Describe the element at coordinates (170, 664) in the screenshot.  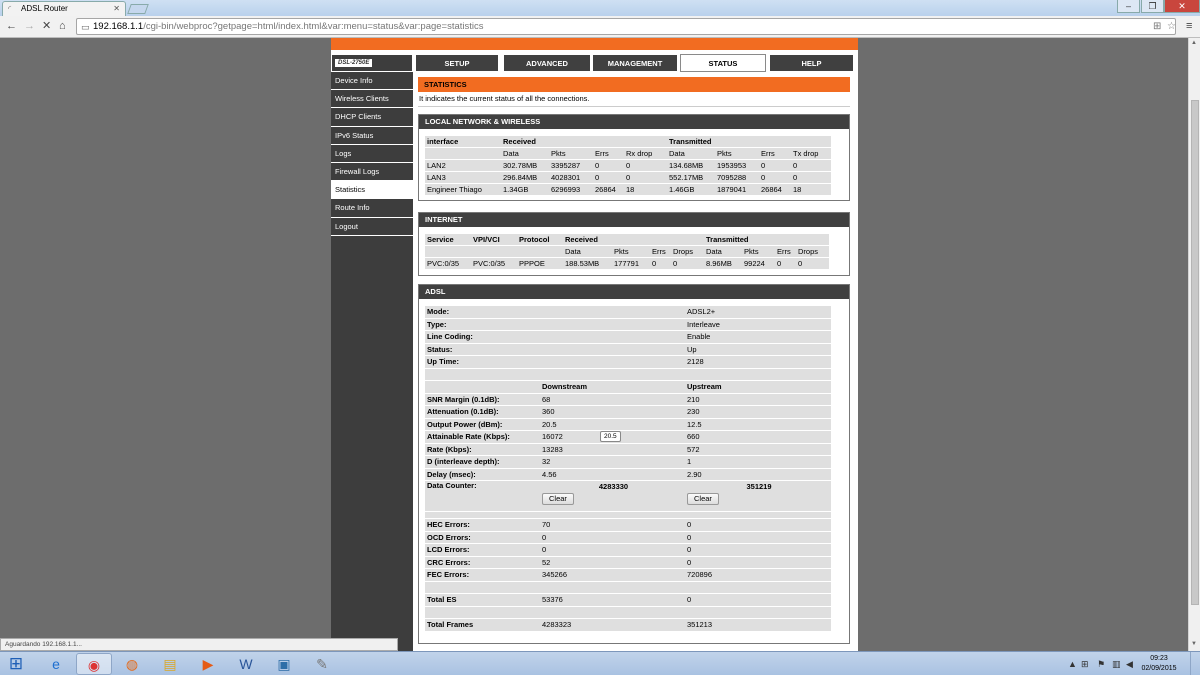
I see `folder-icon: ▤` at that location.